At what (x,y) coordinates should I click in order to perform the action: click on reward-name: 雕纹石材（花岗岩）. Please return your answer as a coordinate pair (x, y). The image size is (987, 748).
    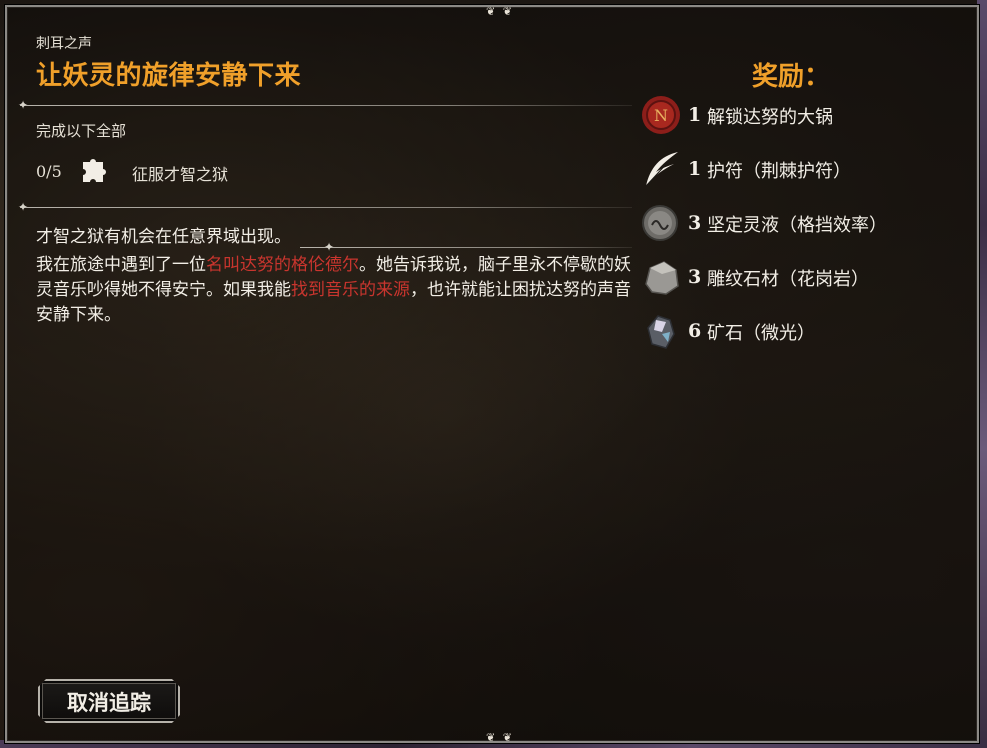
    Looking at the image, I should click on (788, 279).